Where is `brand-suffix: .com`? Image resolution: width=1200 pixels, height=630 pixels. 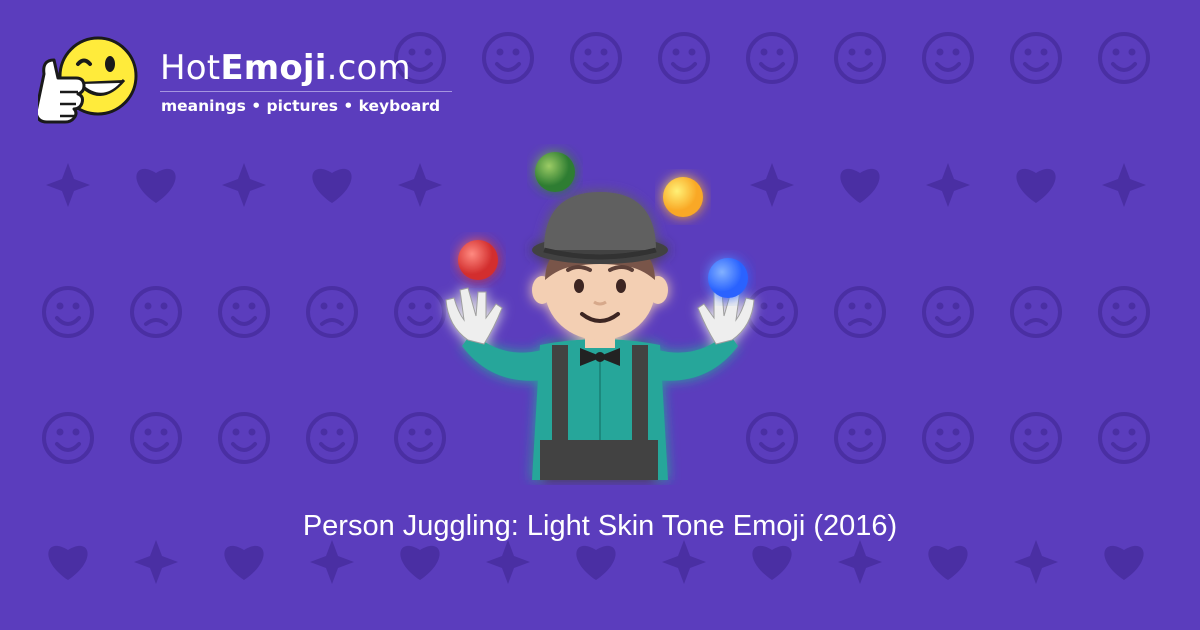 brand-suffix: .com is located at coordinates (368, 68).